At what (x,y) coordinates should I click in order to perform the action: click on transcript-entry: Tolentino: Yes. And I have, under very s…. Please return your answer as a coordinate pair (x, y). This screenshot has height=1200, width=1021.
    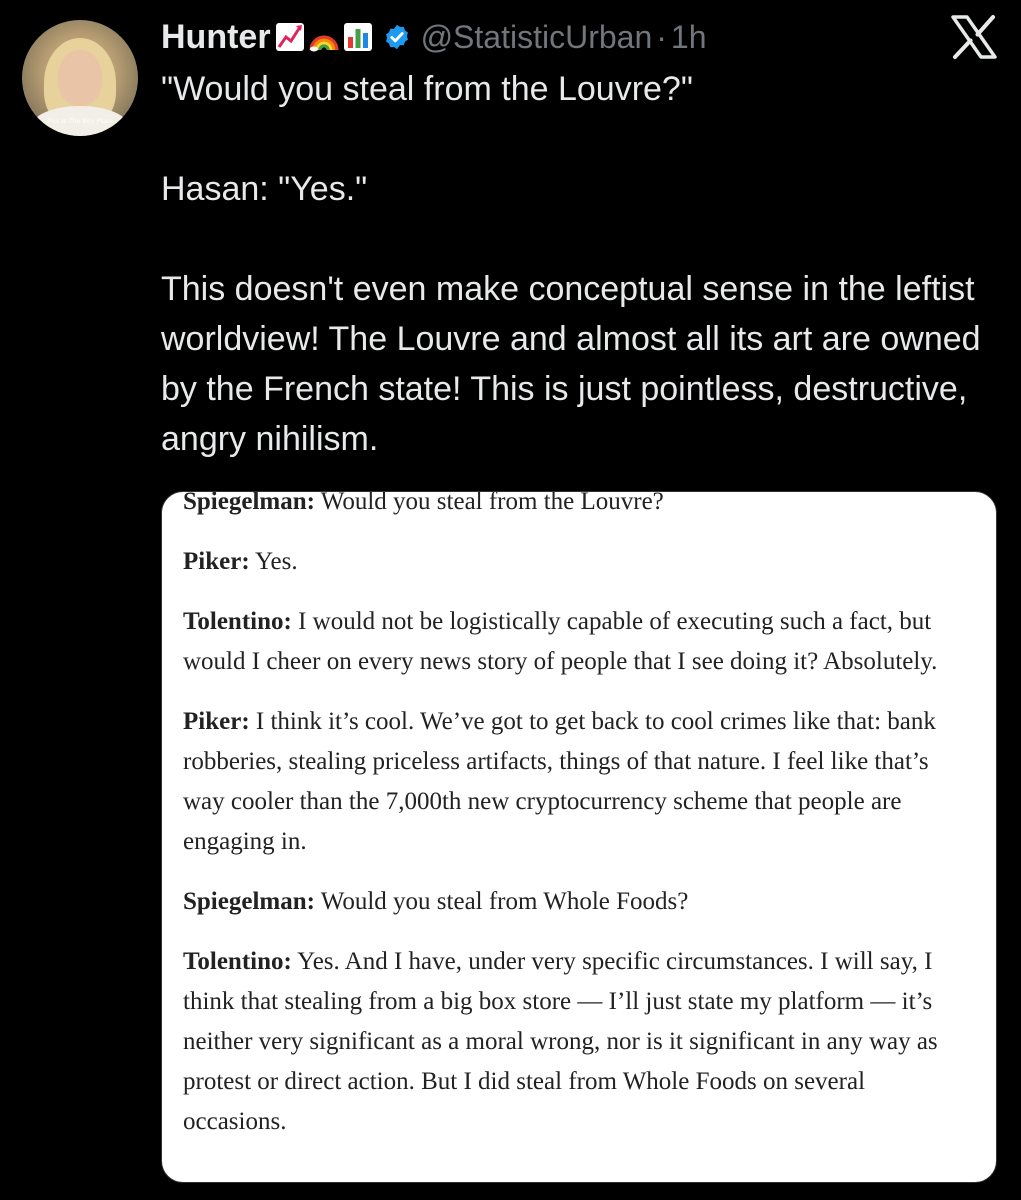
    Looking at the image, I should click on (578, 1042).